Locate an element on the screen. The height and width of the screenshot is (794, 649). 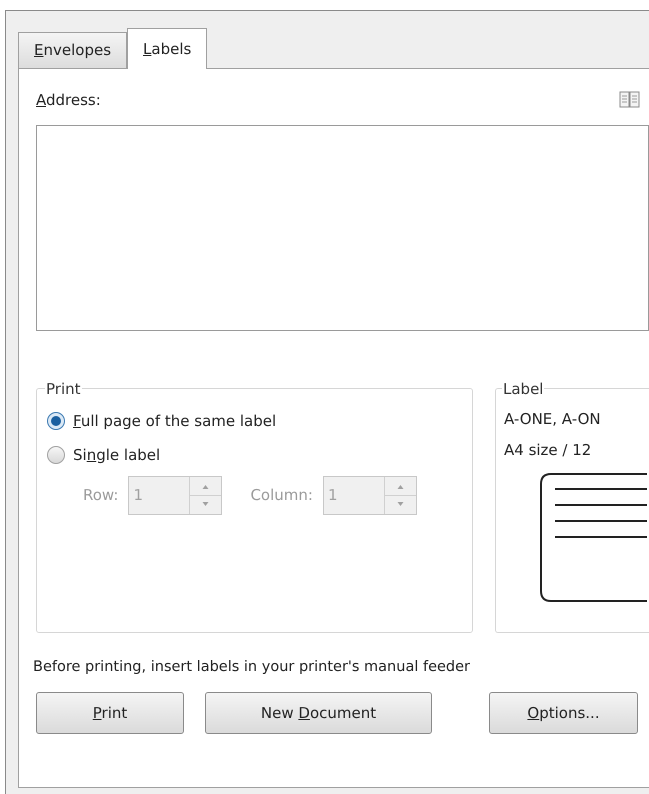
field-label: Row: is located at coordinates (100, 495).